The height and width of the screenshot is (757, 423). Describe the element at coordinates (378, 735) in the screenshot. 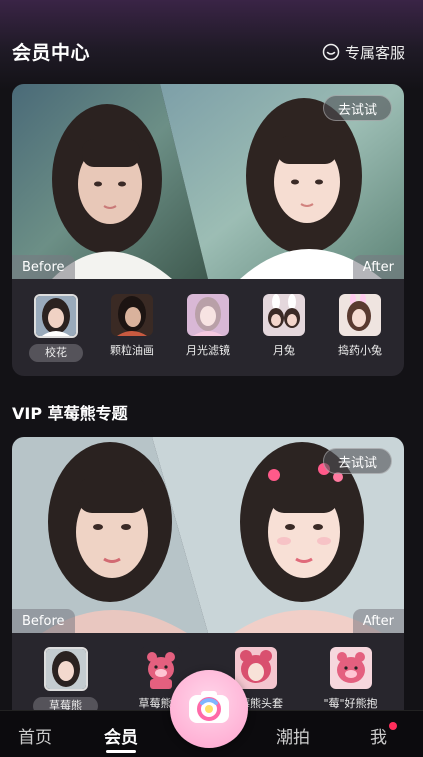

I see `nav-me: 我` at that location.